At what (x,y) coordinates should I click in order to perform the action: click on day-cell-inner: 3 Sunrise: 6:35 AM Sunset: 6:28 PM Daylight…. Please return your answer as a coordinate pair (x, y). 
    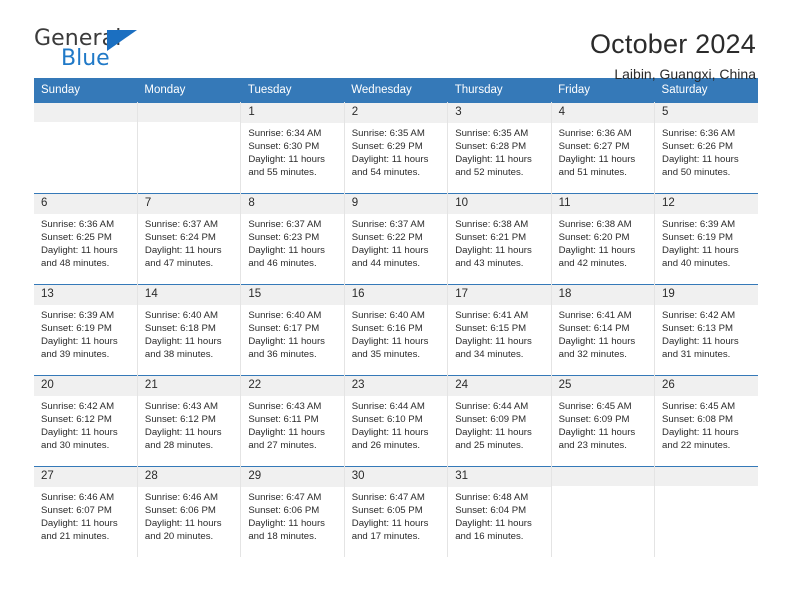
    Looking at the image, I should click on (499, 148).